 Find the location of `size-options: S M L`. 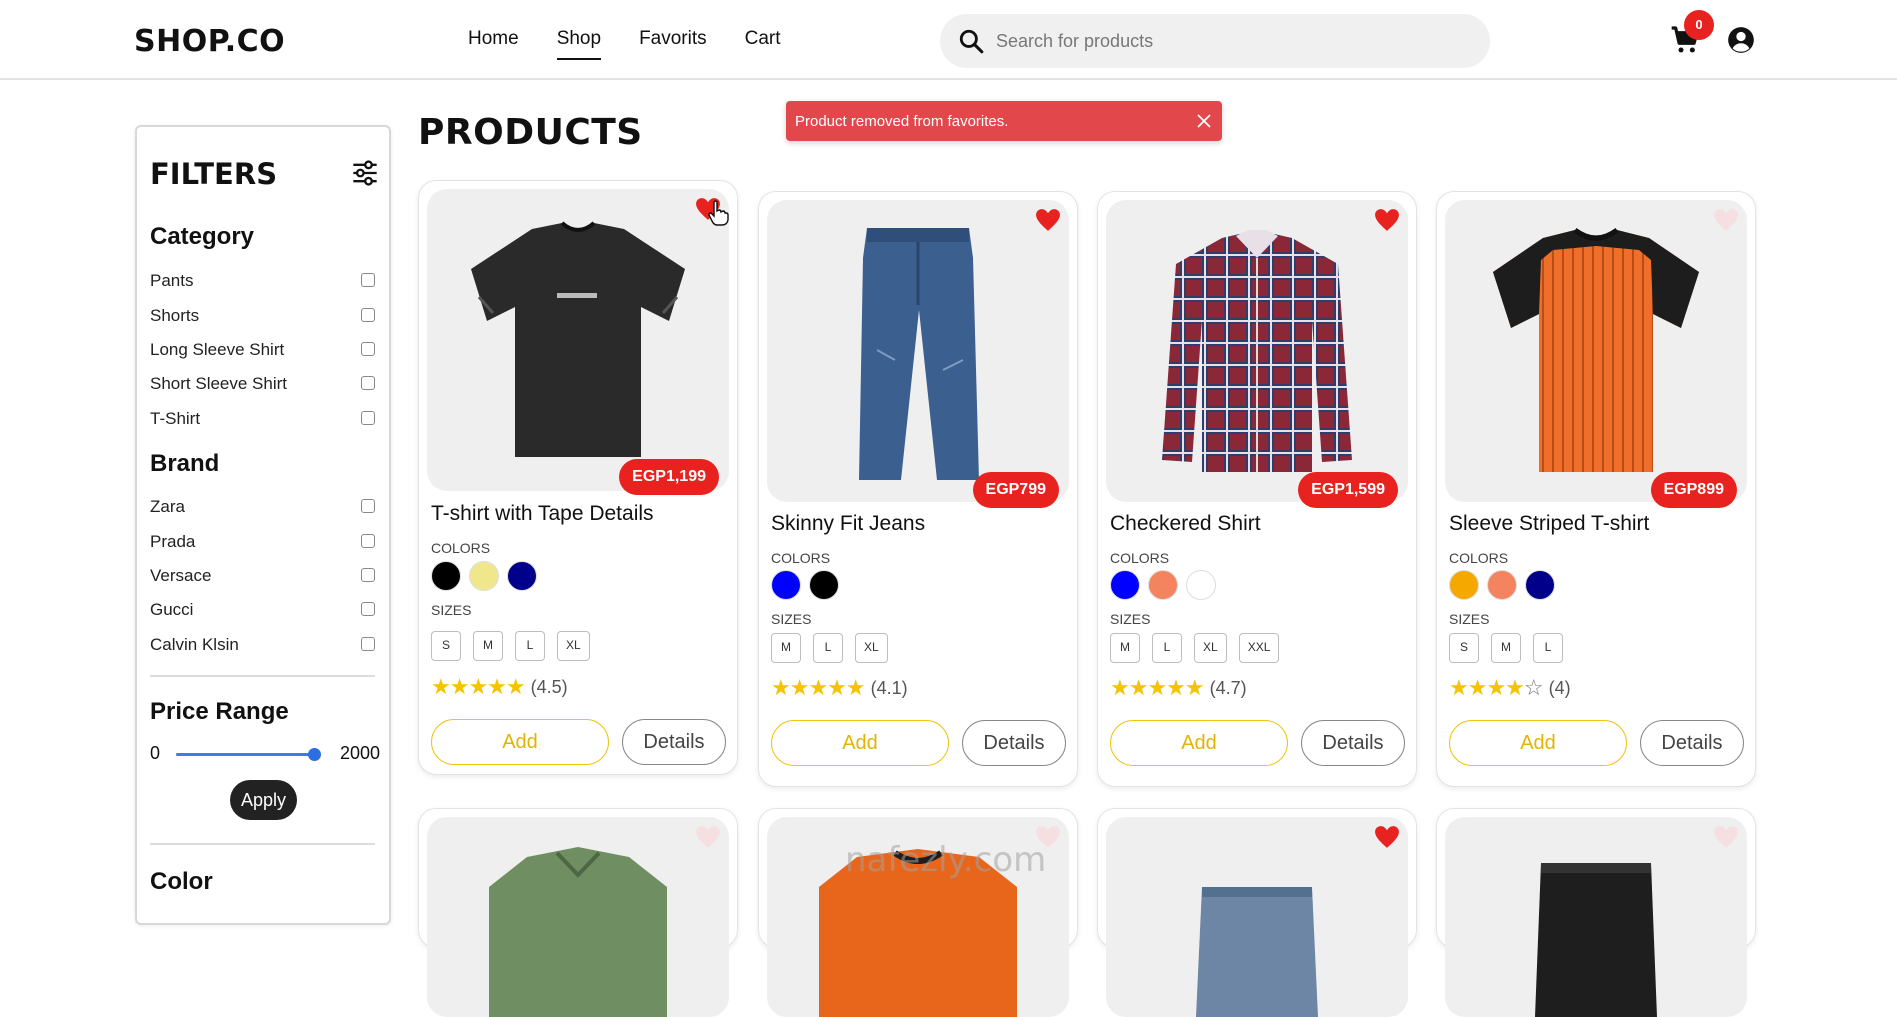

size-options: S M L is located at coordinates (1506, 648).